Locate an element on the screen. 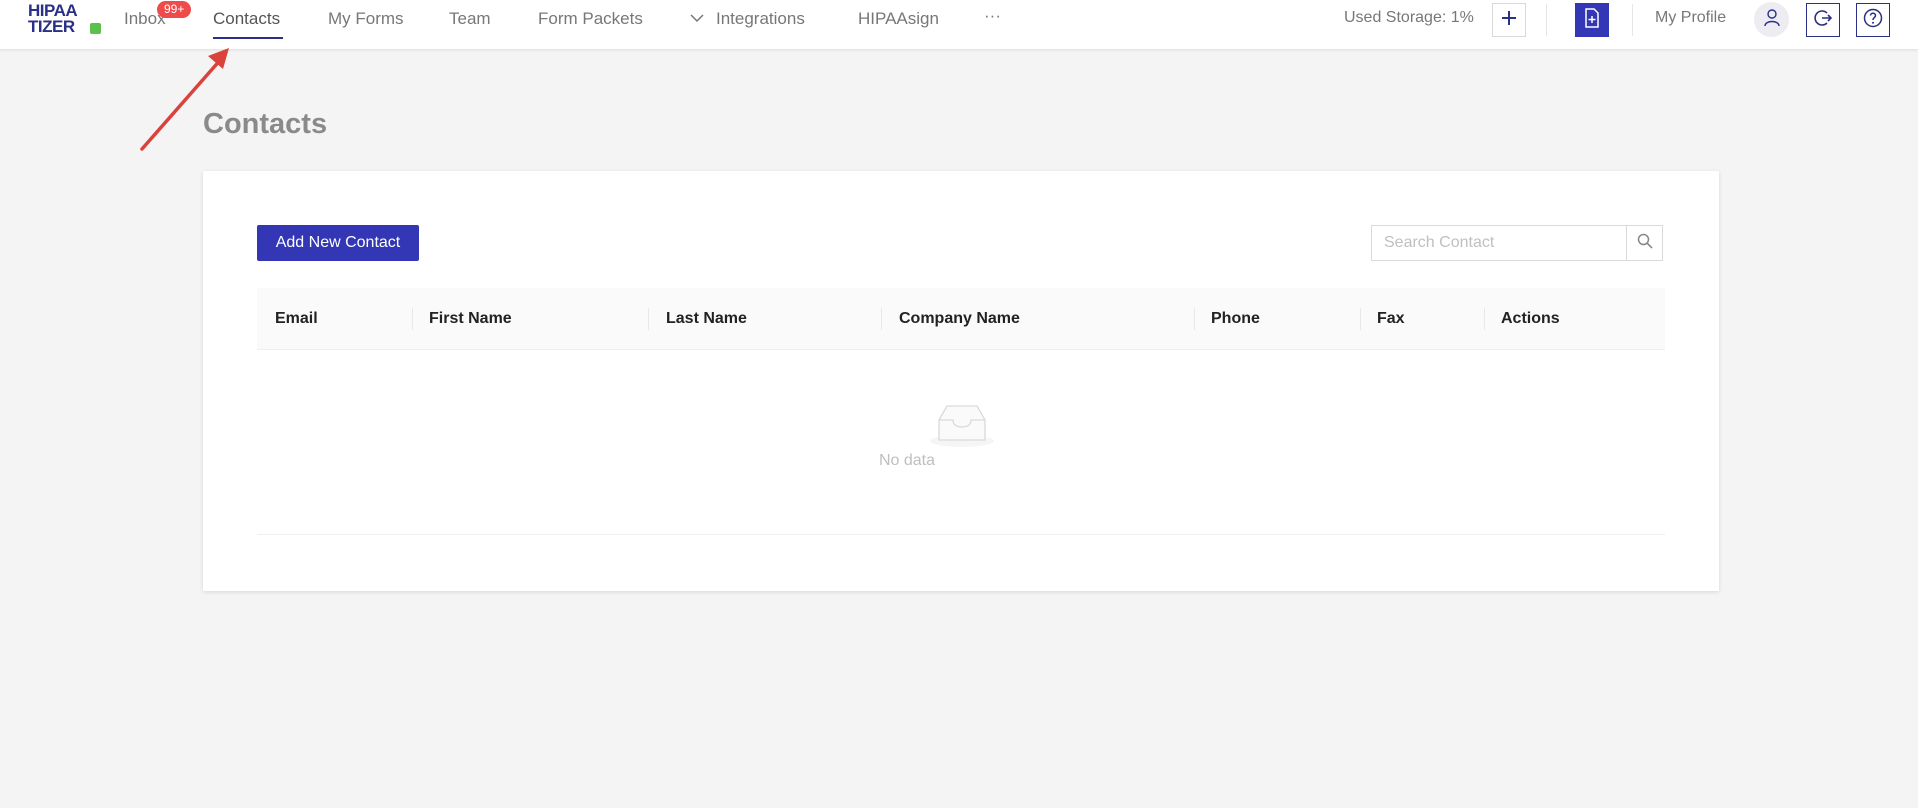  search-contact is located at coordinates (1517, 243).